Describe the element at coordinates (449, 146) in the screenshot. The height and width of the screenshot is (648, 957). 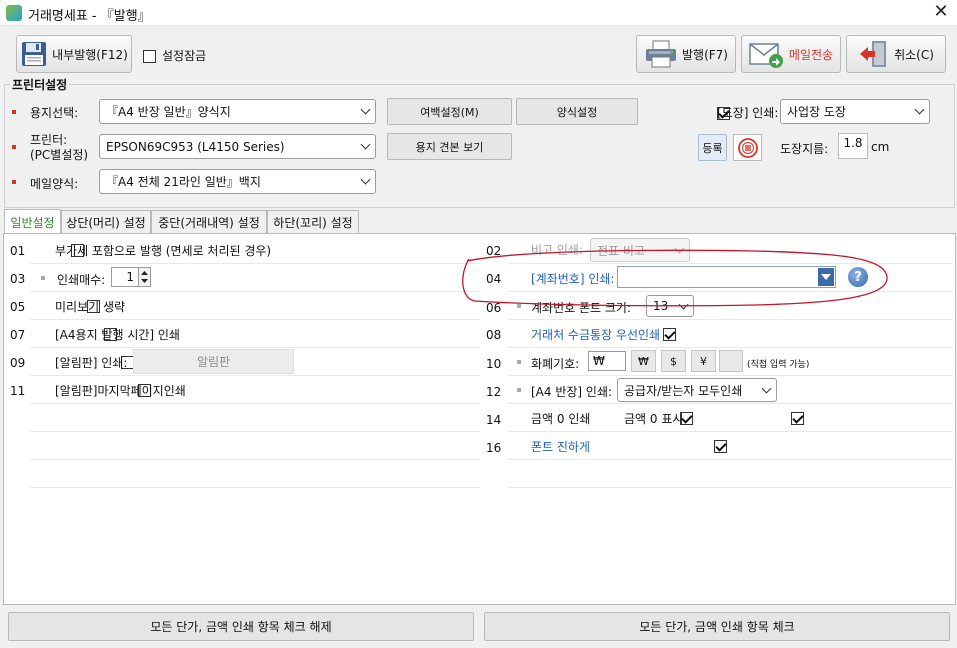
I see `paper-sample-button: 용지 견본 보기` at that location.